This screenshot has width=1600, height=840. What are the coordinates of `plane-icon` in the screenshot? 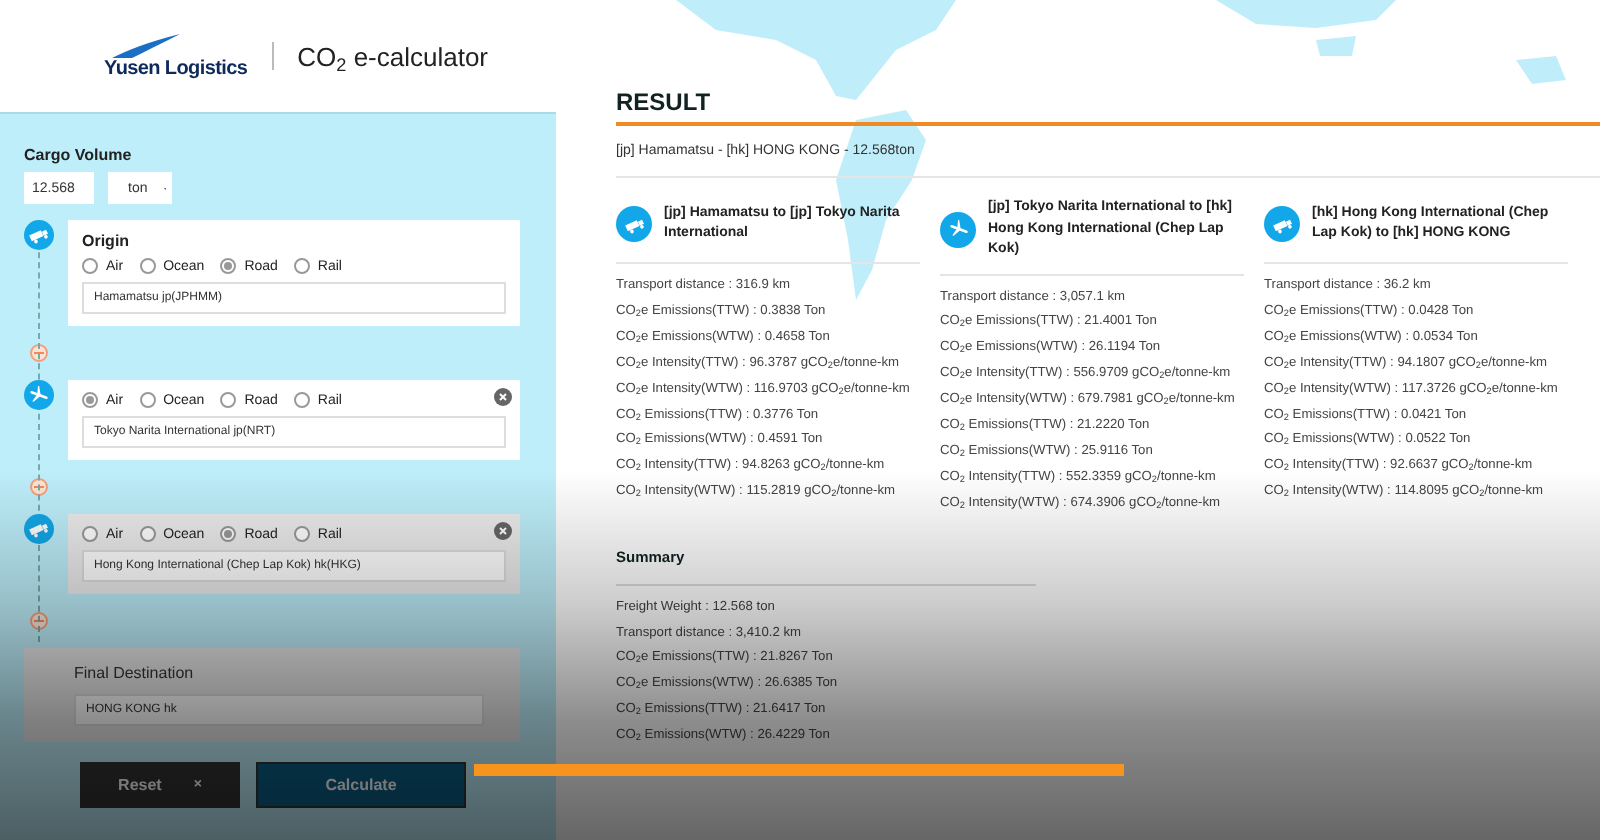 It's located at (958, 229).